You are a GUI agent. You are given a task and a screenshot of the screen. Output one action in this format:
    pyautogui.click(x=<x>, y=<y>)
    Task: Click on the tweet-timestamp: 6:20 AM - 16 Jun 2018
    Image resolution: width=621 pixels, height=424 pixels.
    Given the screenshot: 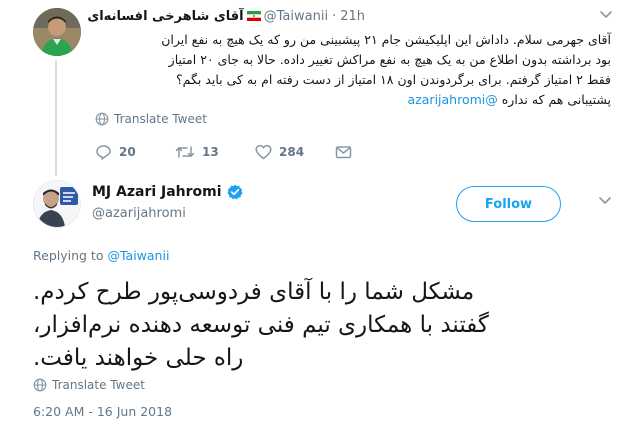 What is the action you would take?
    pyautogui.click(x=102, y=411)
    